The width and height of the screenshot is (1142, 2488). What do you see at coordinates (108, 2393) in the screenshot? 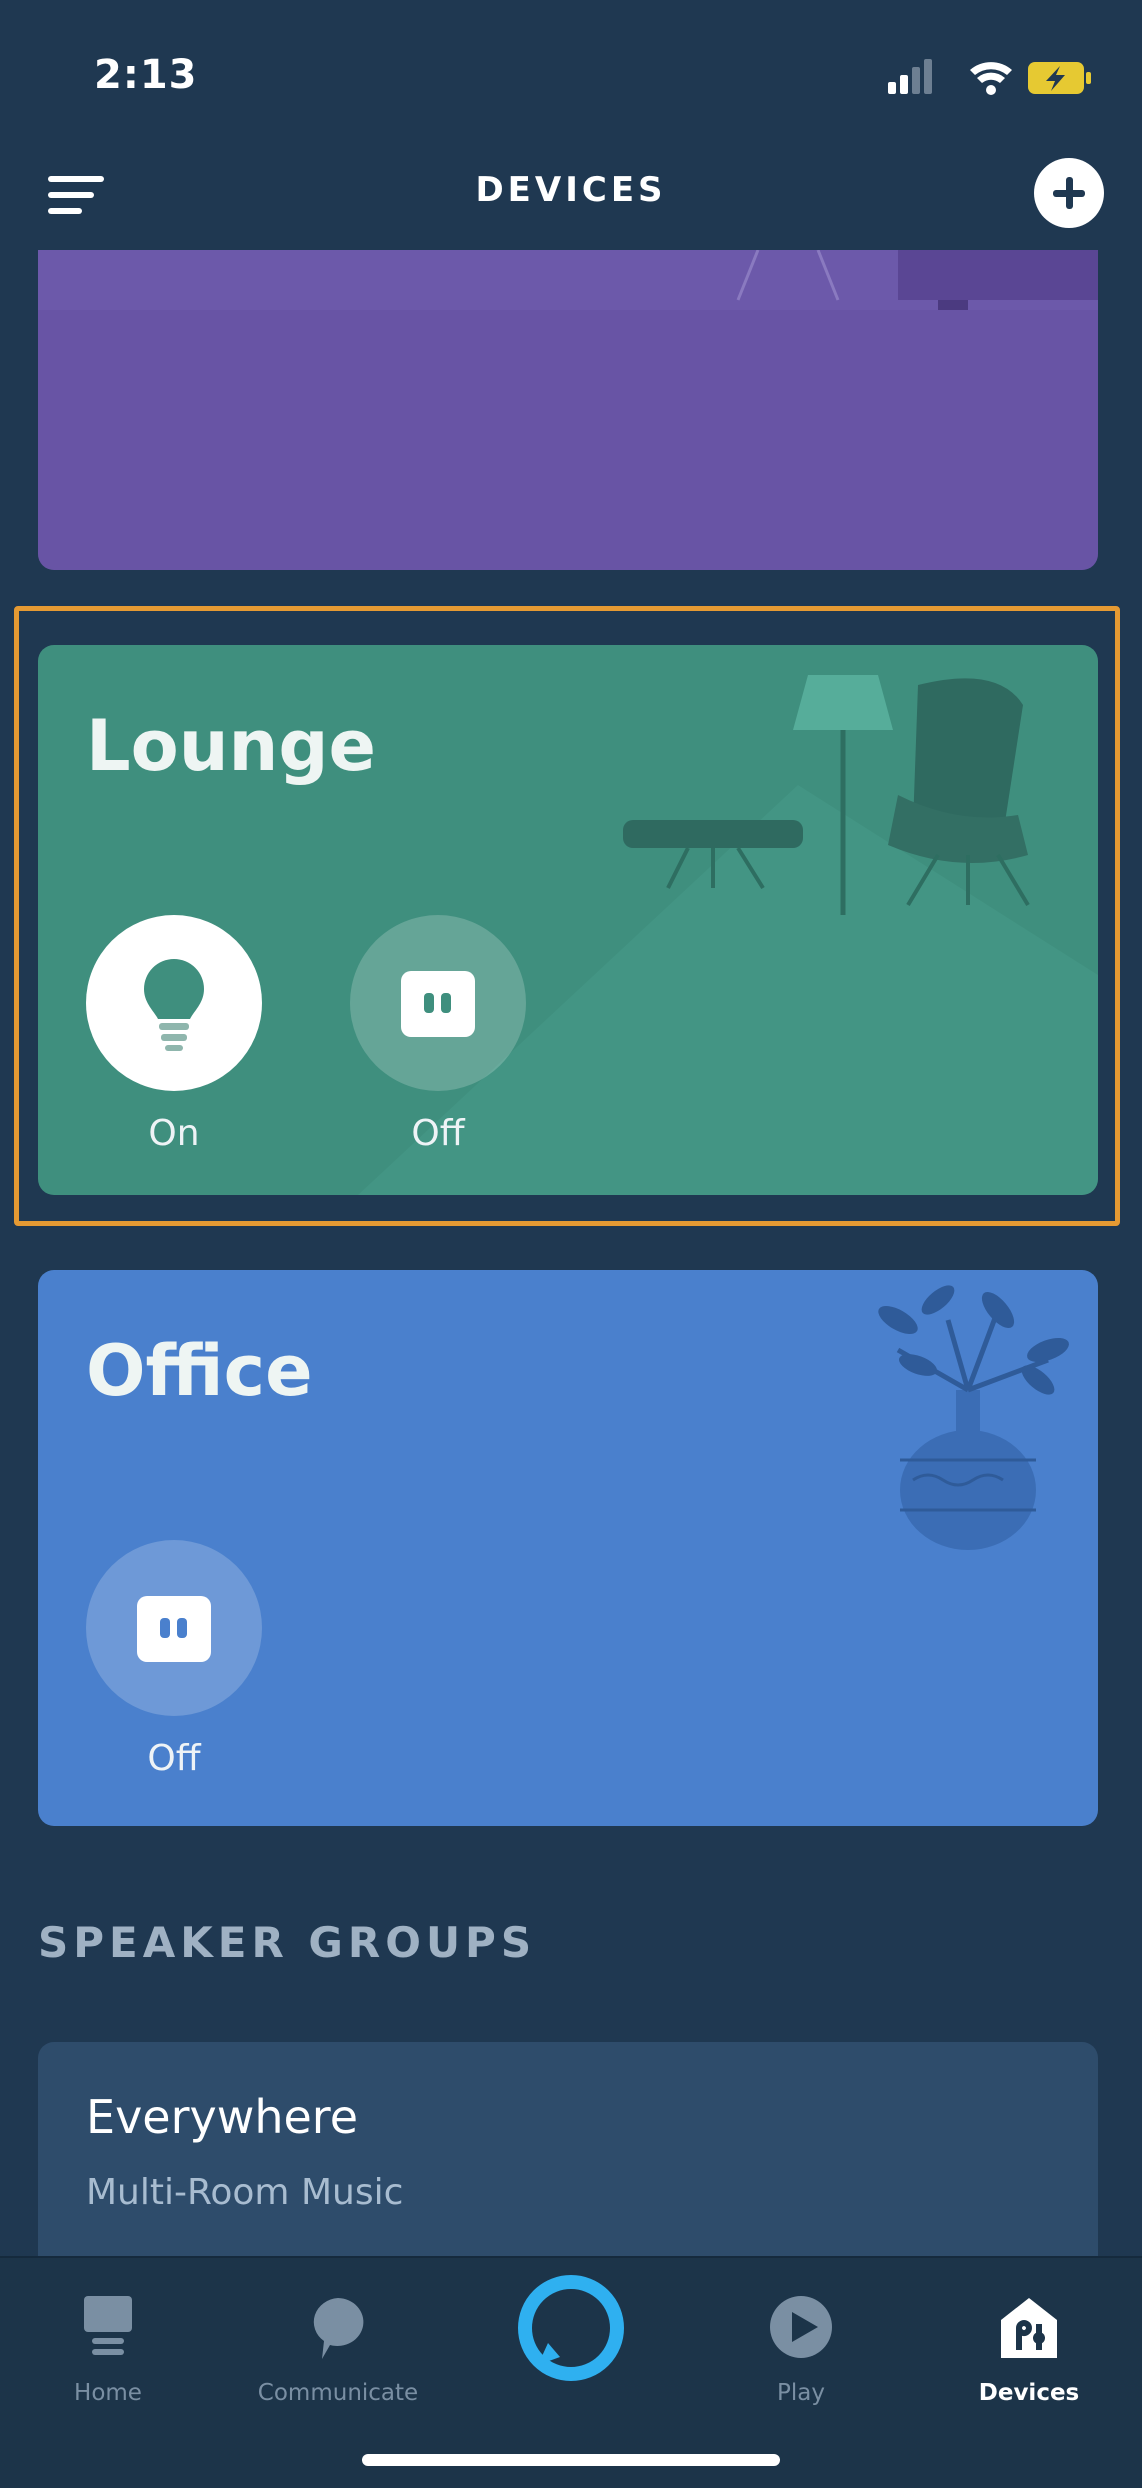
I see `nav-label: Home` at bounding box center [108, 2393].